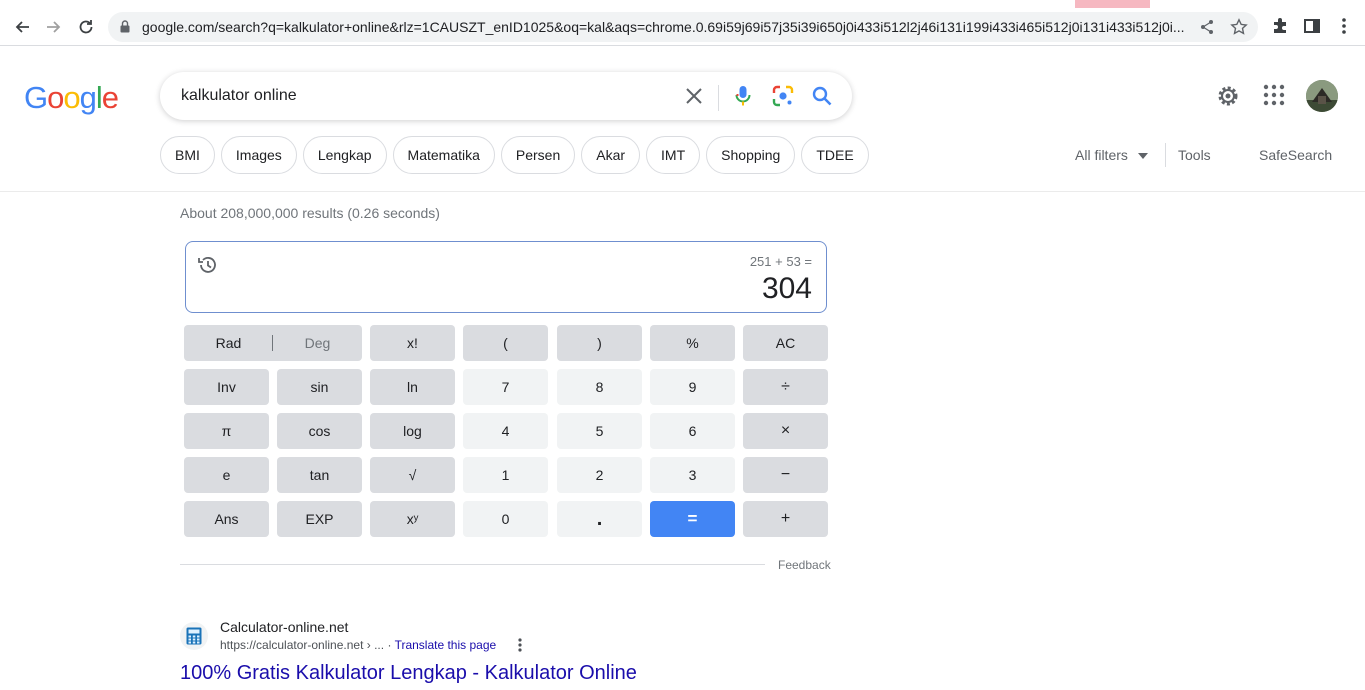  What do you see at coordinates (1228, 98) in the screenshot?
I see `settings-gear-icon` at bounding box center [1228, 98].